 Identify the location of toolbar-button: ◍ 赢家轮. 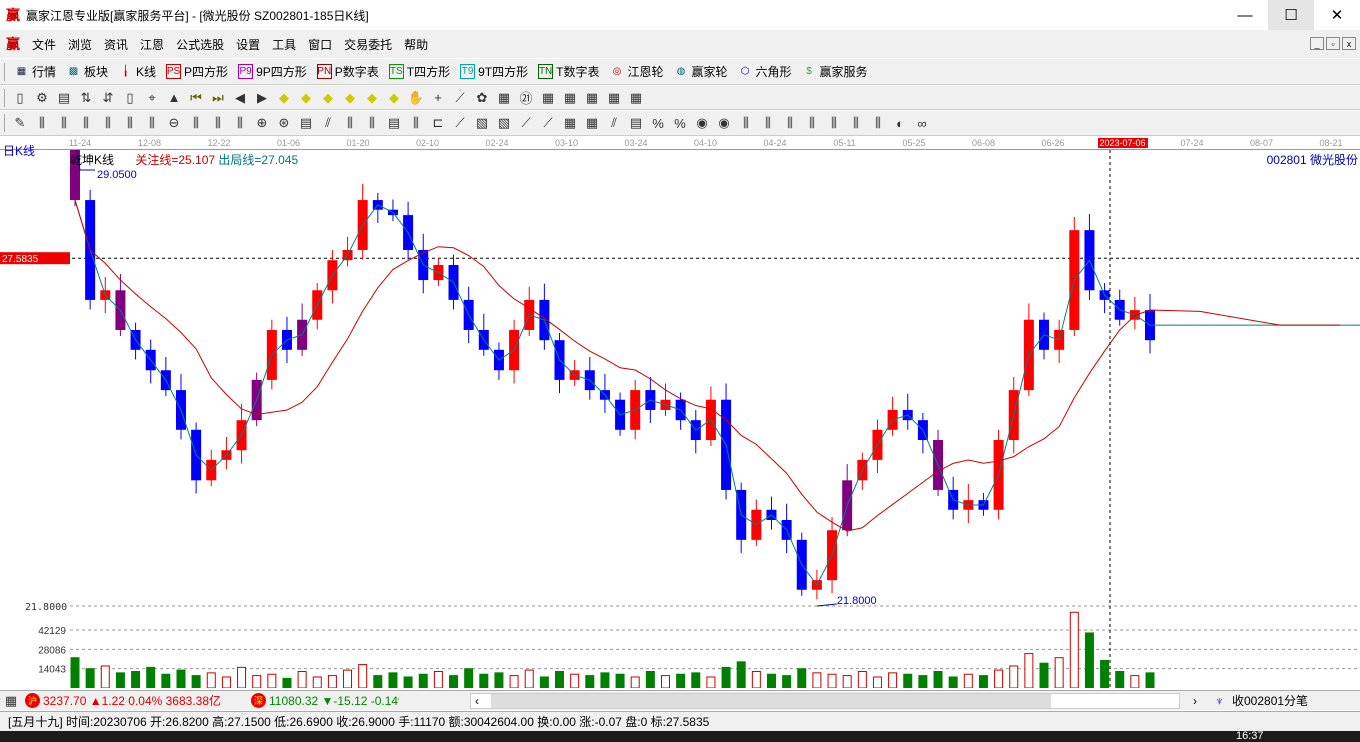
(700, 71).